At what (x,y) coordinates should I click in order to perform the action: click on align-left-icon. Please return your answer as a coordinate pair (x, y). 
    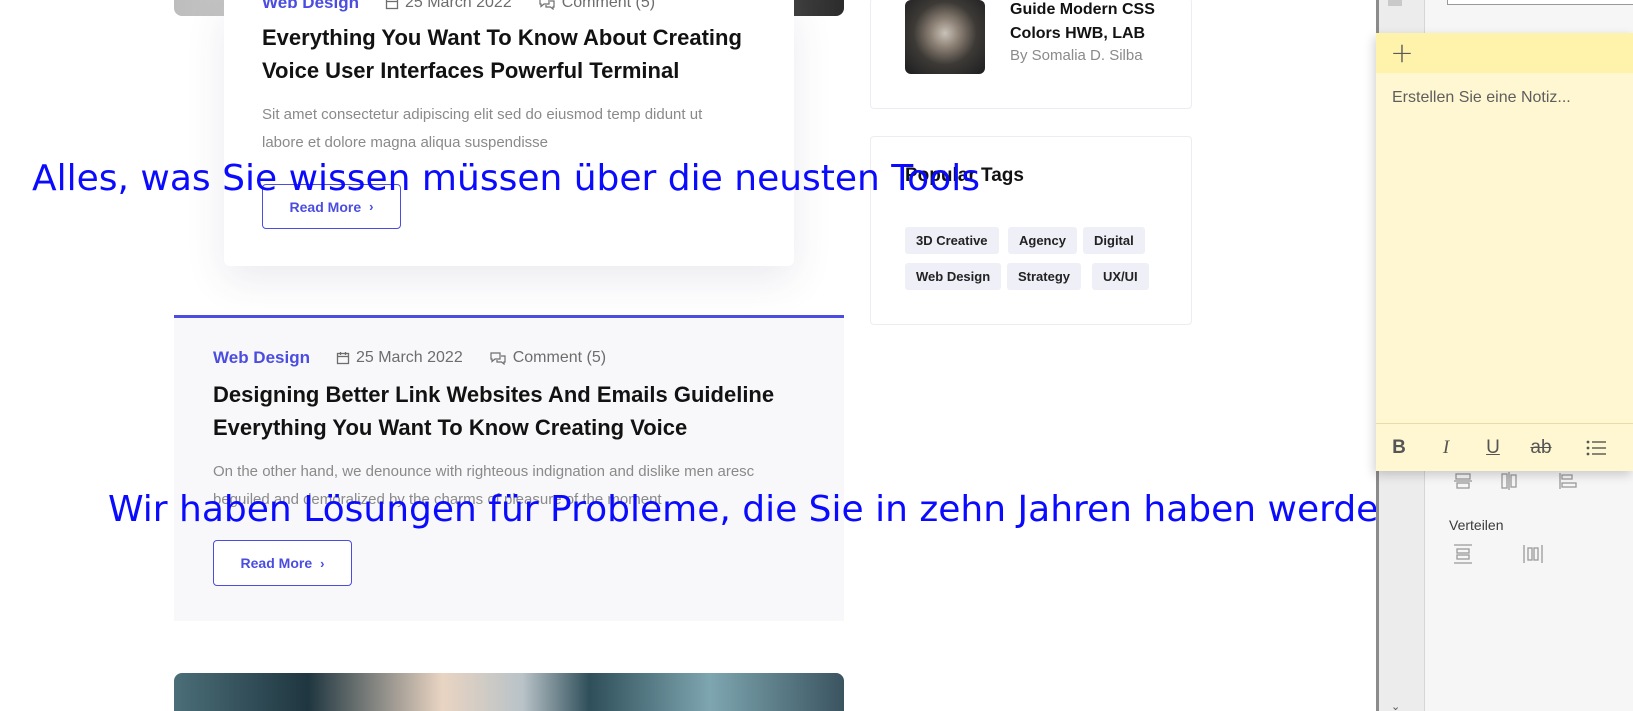
    Looking at the image, I should click on (1568, 483).